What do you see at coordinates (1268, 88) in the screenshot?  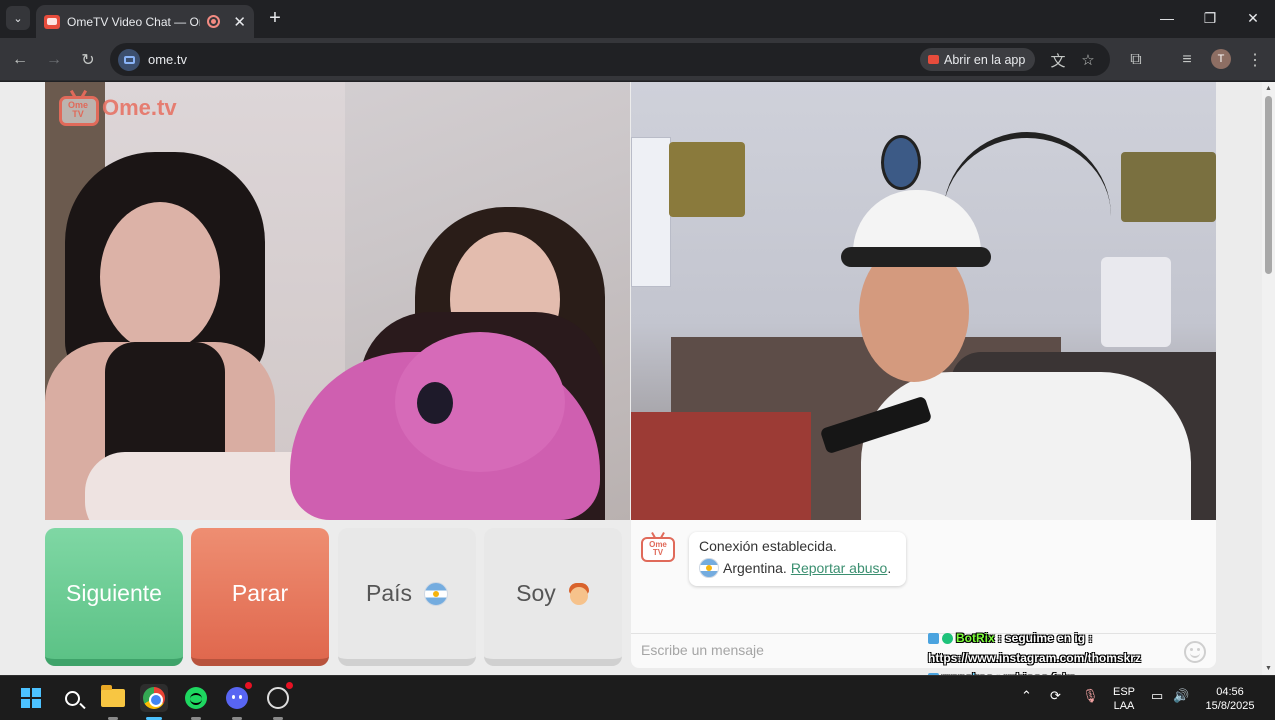 I see `scroll-up-icon: ▲` at bounding box center [1268, 88].